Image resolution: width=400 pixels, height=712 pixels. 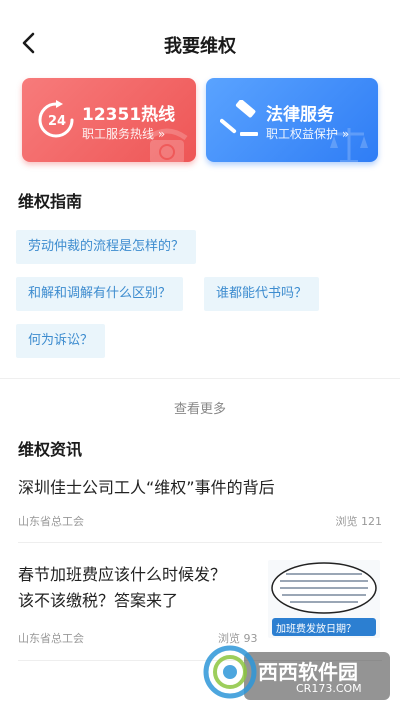 What do you see at coordinates (200, 407) in the screenshot?
I see `view-more-link: 查看更多` at bounding box center [200, 407].